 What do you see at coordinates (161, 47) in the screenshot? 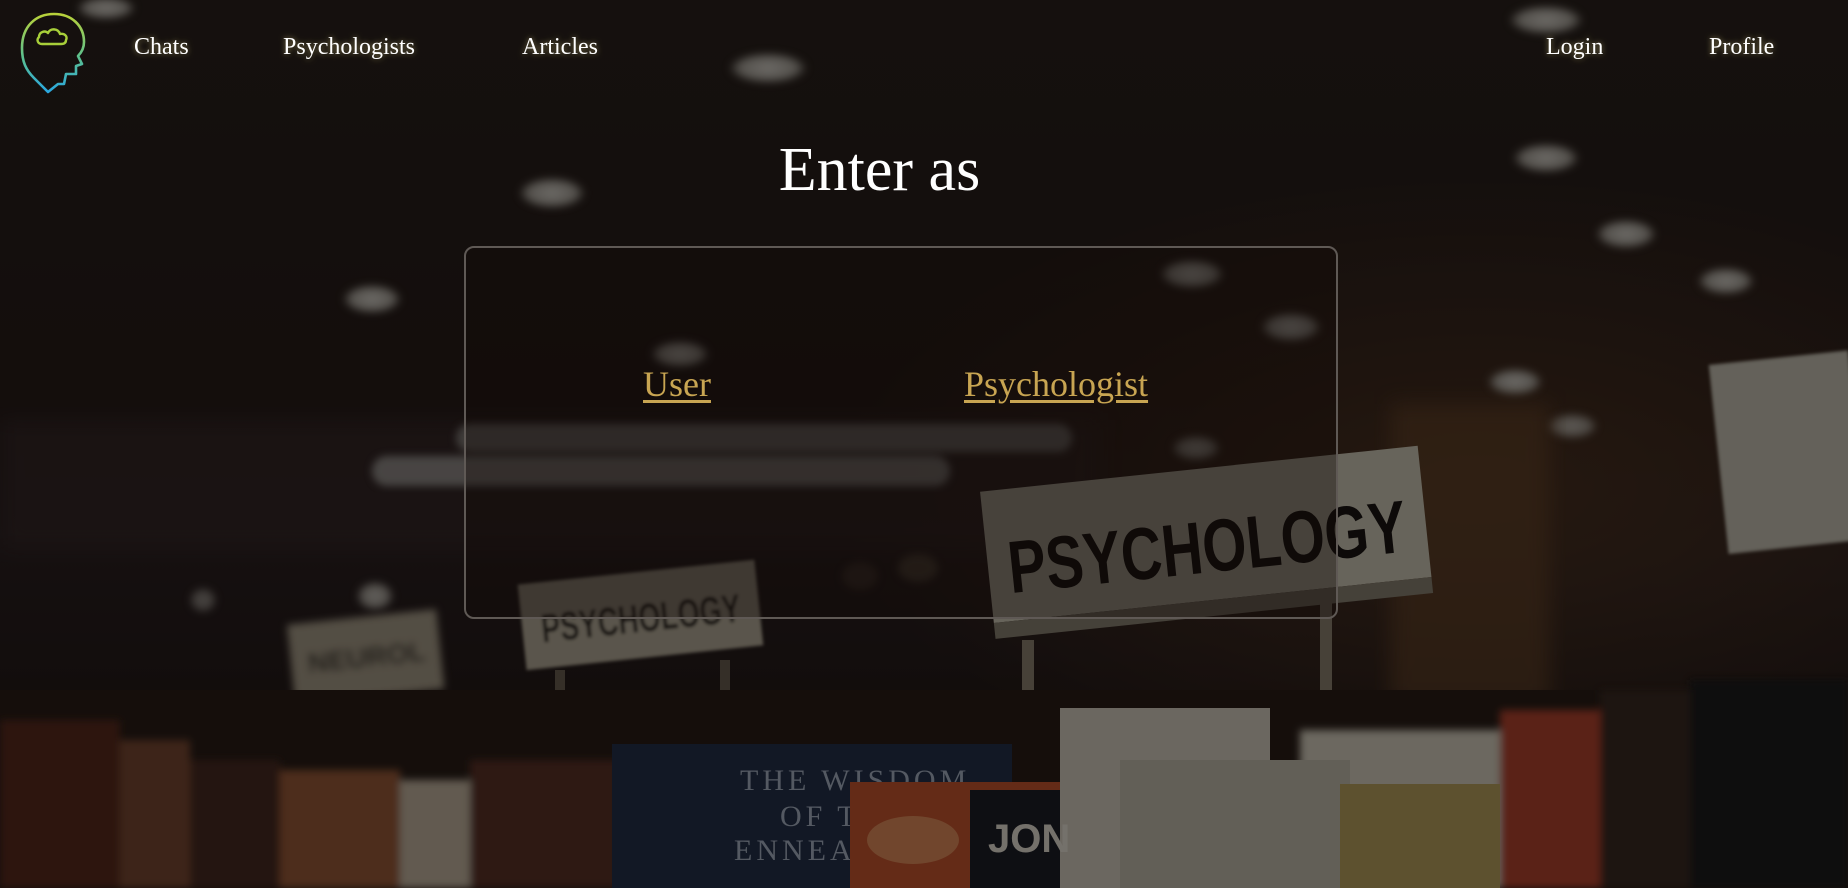
I see `nav-chats-link: Chats` at bounding box center [161, 47].